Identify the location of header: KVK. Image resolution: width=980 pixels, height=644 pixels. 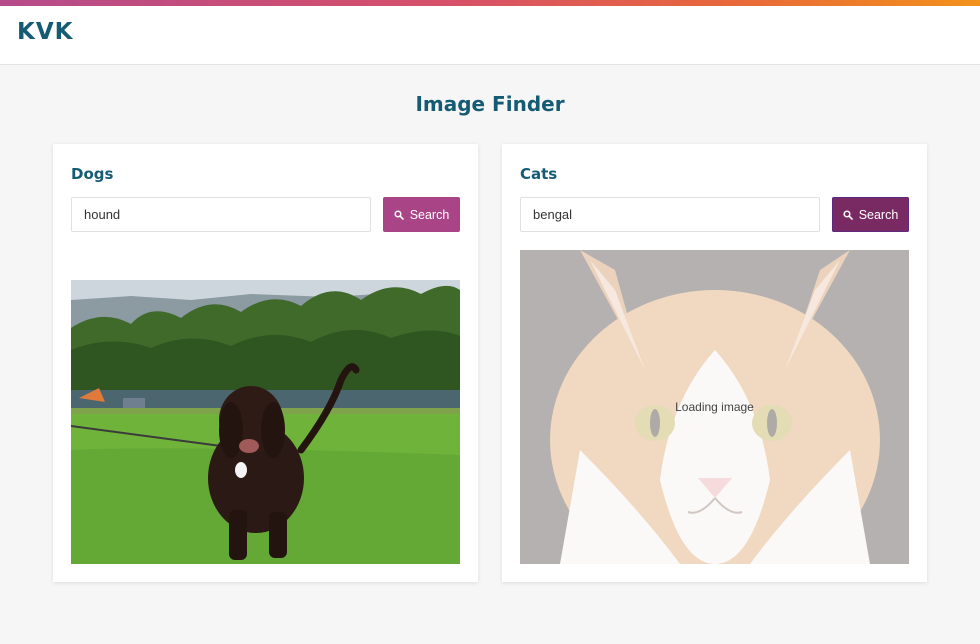
(490, 35).